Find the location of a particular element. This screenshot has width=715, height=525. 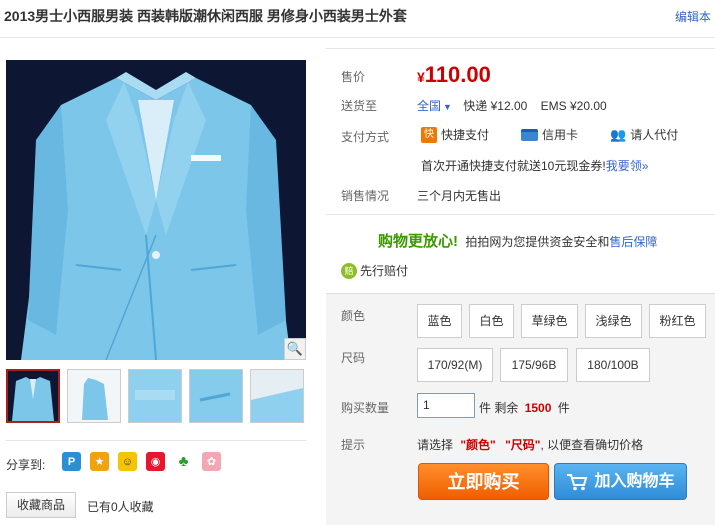

promo-link: 我要领» is located at coordinates (627, 166).